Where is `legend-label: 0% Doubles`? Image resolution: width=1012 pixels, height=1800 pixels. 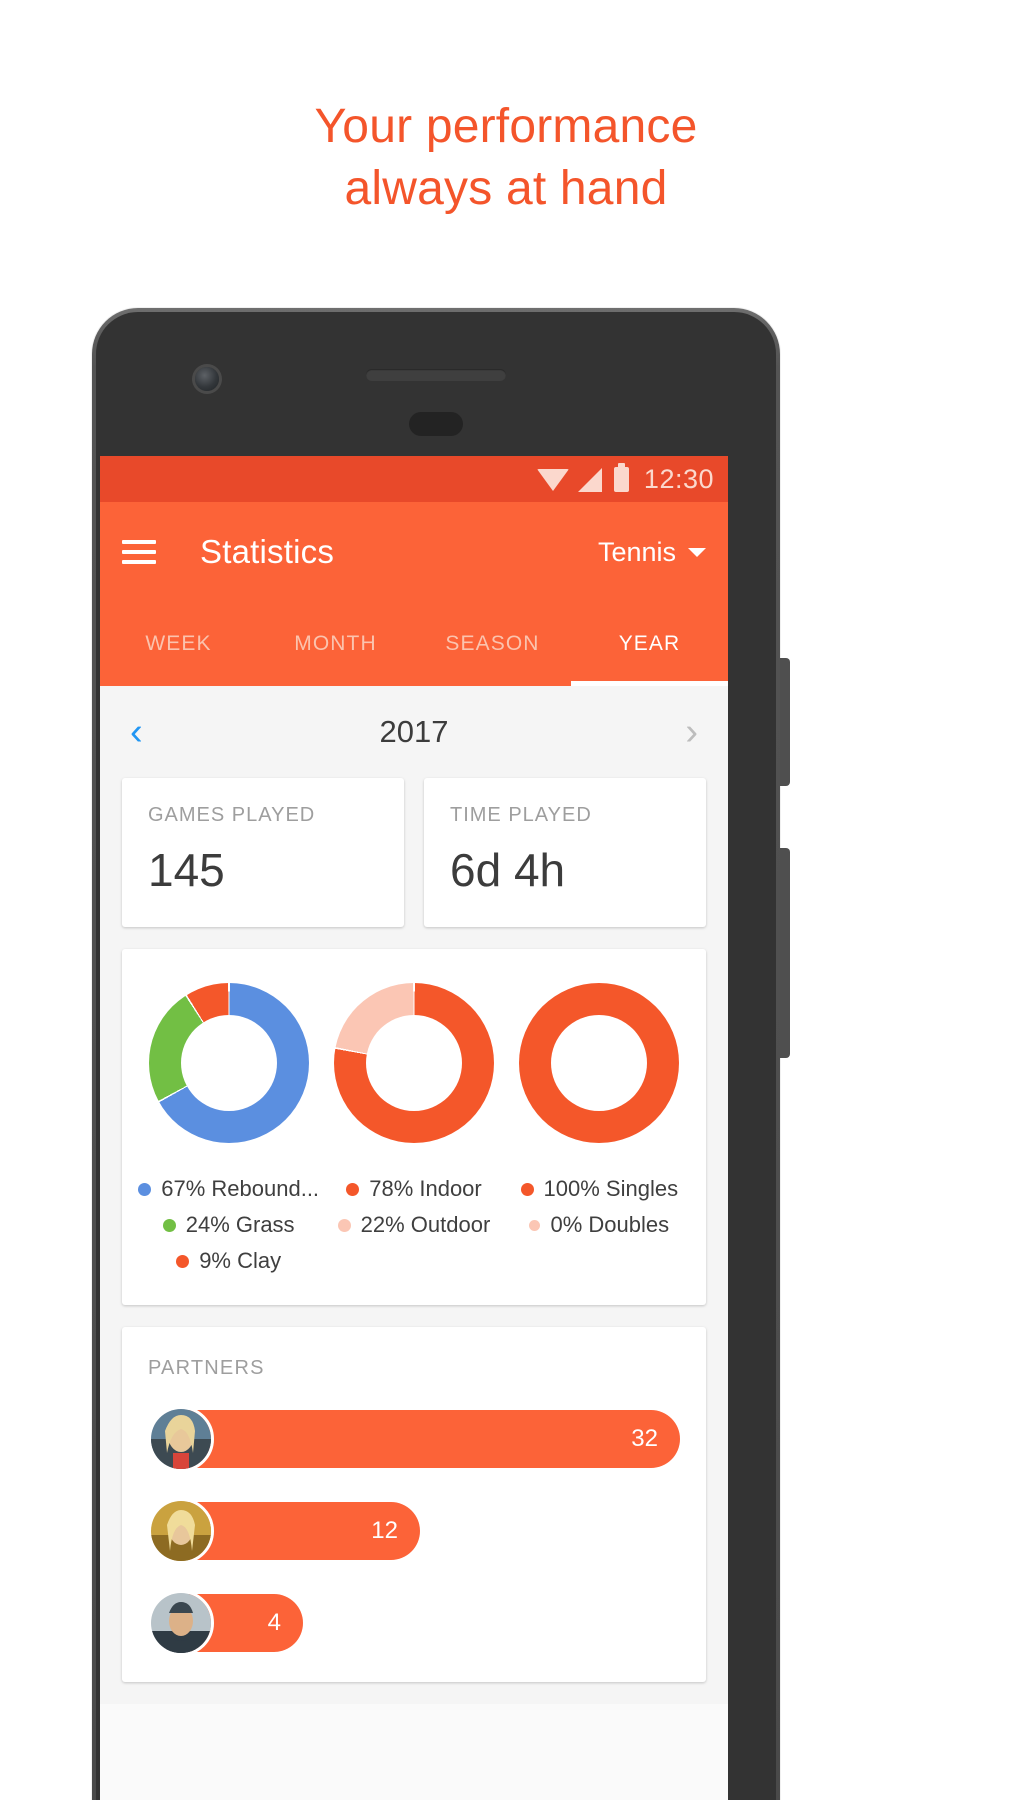 legend-label: 0% Doubles is located at coordinates (610, 1224).